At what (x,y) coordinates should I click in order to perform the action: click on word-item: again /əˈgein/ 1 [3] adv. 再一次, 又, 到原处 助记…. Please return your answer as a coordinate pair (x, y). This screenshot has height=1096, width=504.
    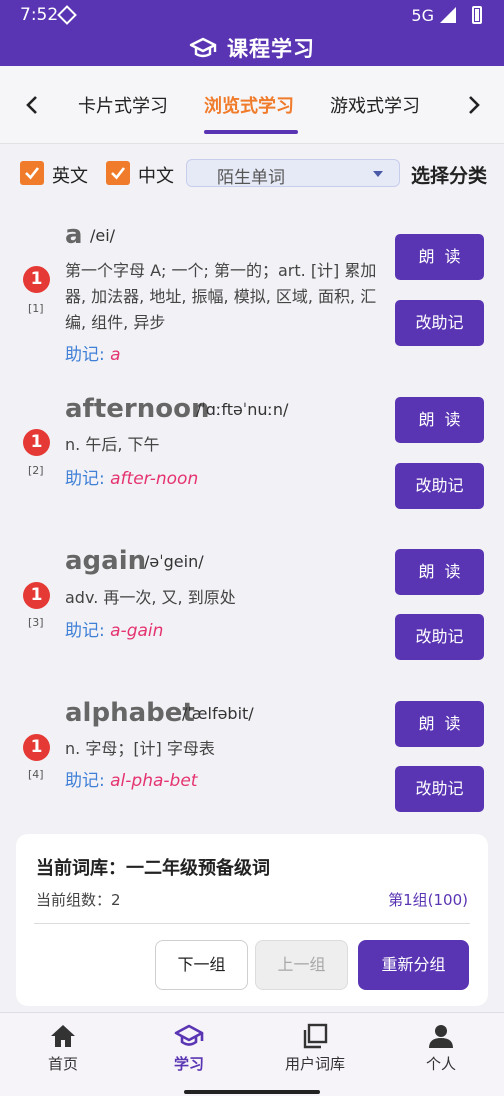
    Looking at the image, I should click on (252, 603).